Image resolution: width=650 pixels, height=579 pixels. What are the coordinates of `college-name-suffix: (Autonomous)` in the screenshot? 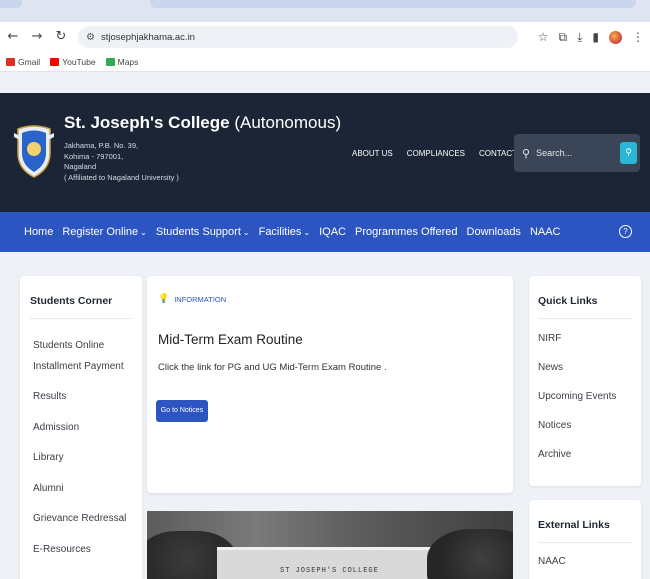 It's located at (288, 122).